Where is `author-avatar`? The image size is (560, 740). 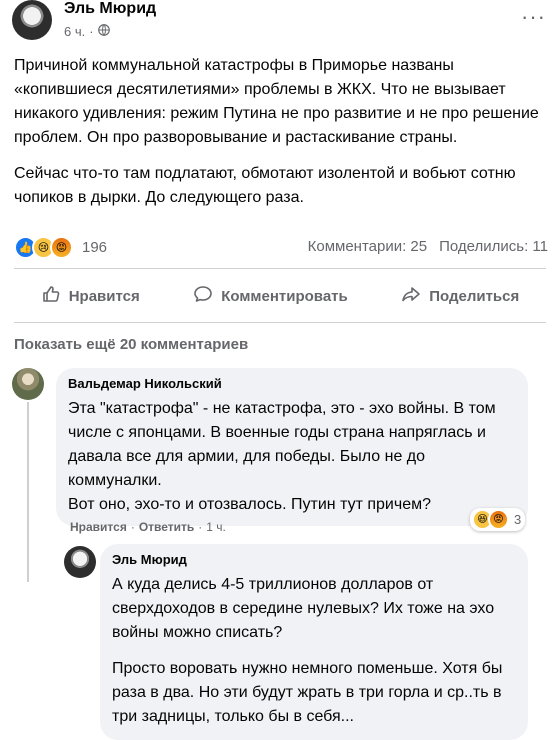
author-avatar is located at coordinates (32, 20).